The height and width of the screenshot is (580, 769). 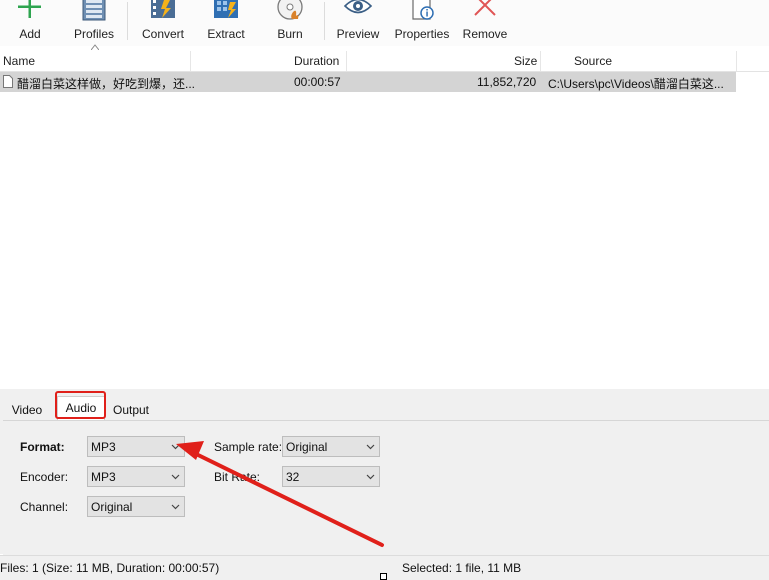 What do you see at coordinates (316, 61) in the screenshot?
I see `column-duration-header: Duration` at bounding box center [316, 61].